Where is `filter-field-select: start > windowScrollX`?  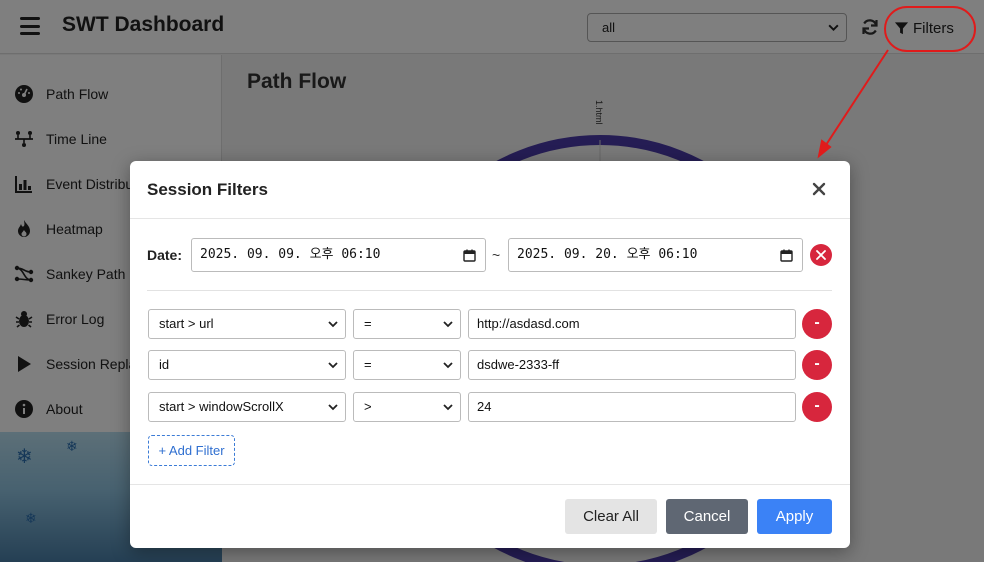
filter-field-select: start > windowScrollX is located at coordinates (247, 407).